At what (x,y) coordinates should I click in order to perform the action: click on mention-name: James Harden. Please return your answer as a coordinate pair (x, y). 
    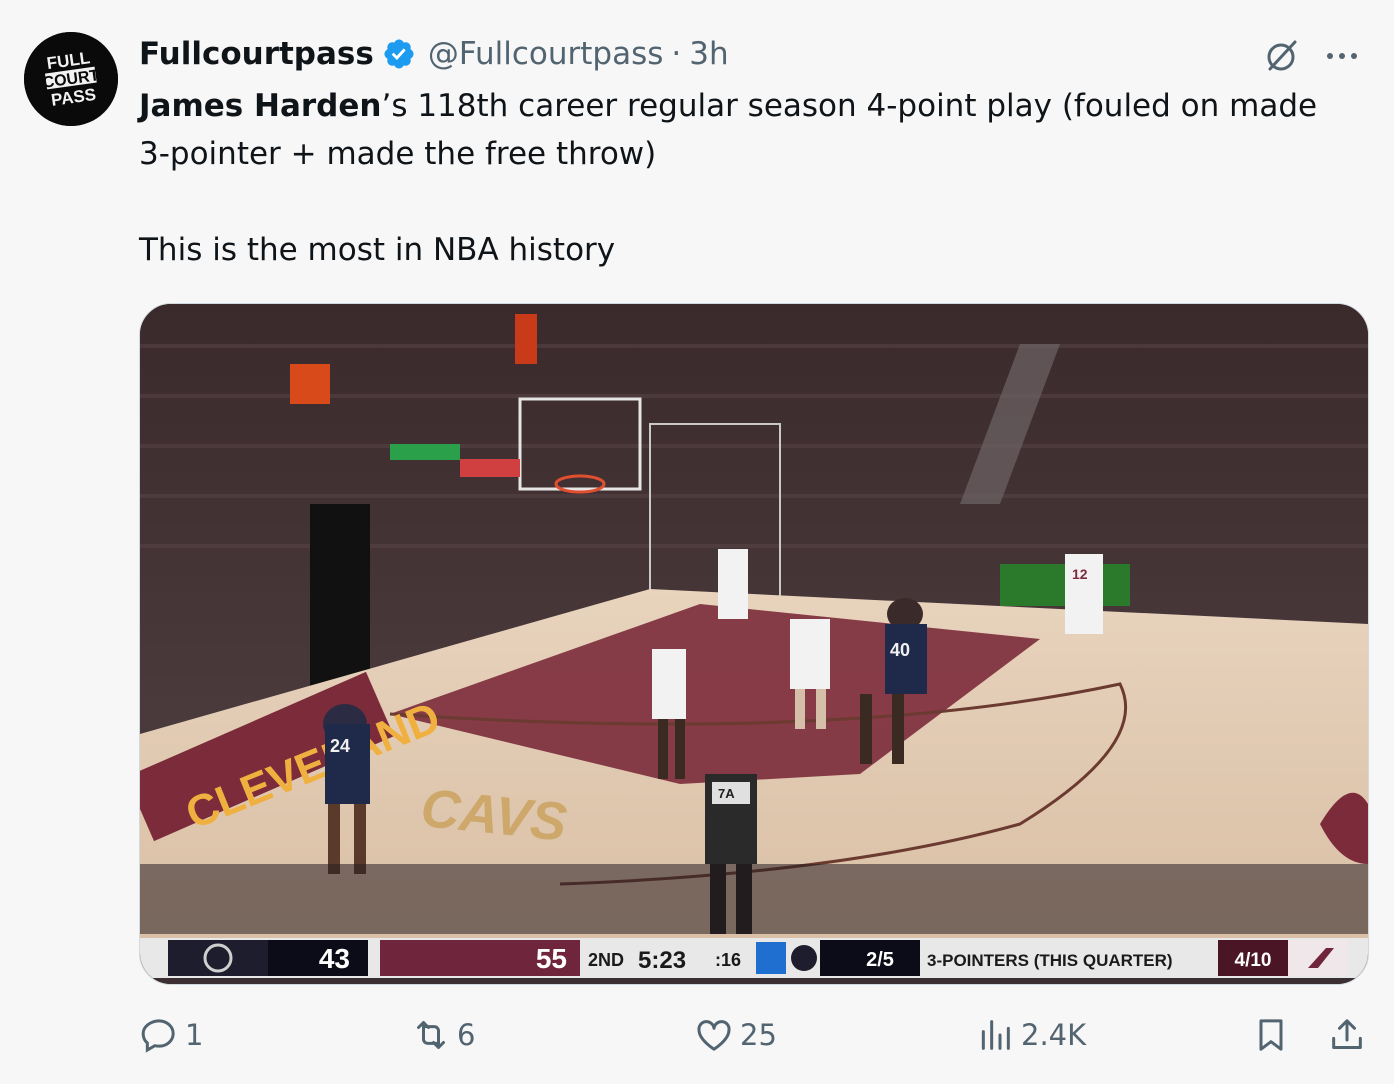
    Looking at the image, I should click on (260, 106).